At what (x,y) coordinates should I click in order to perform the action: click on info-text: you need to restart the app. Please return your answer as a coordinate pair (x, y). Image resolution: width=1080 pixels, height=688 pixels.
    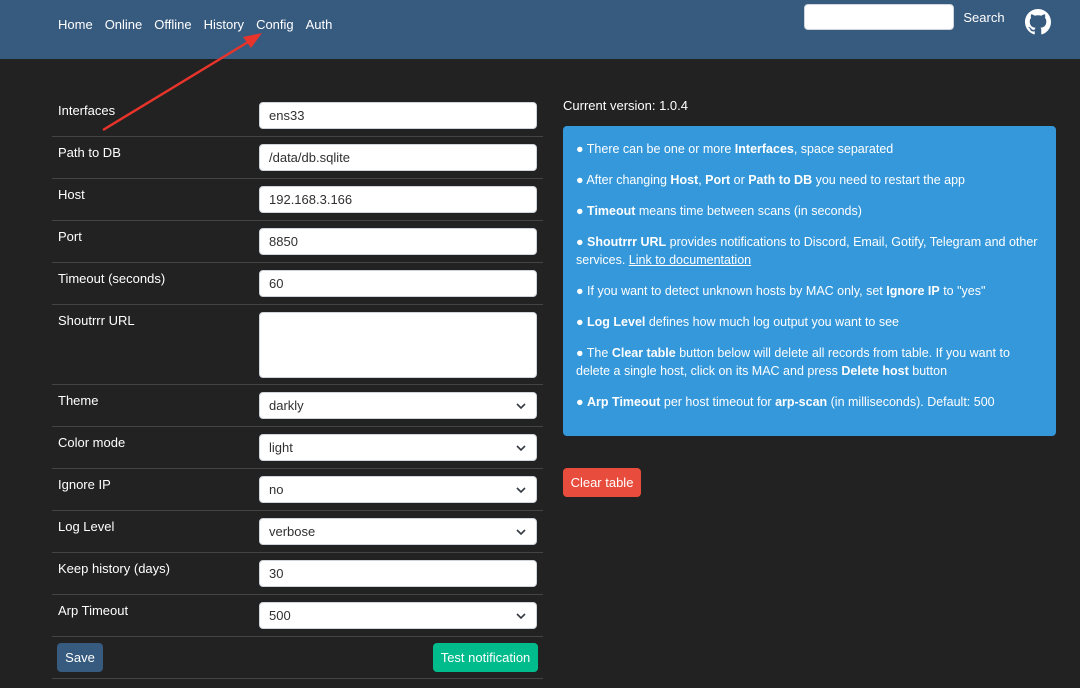
    Looking at the image, I should click on (888, 180).